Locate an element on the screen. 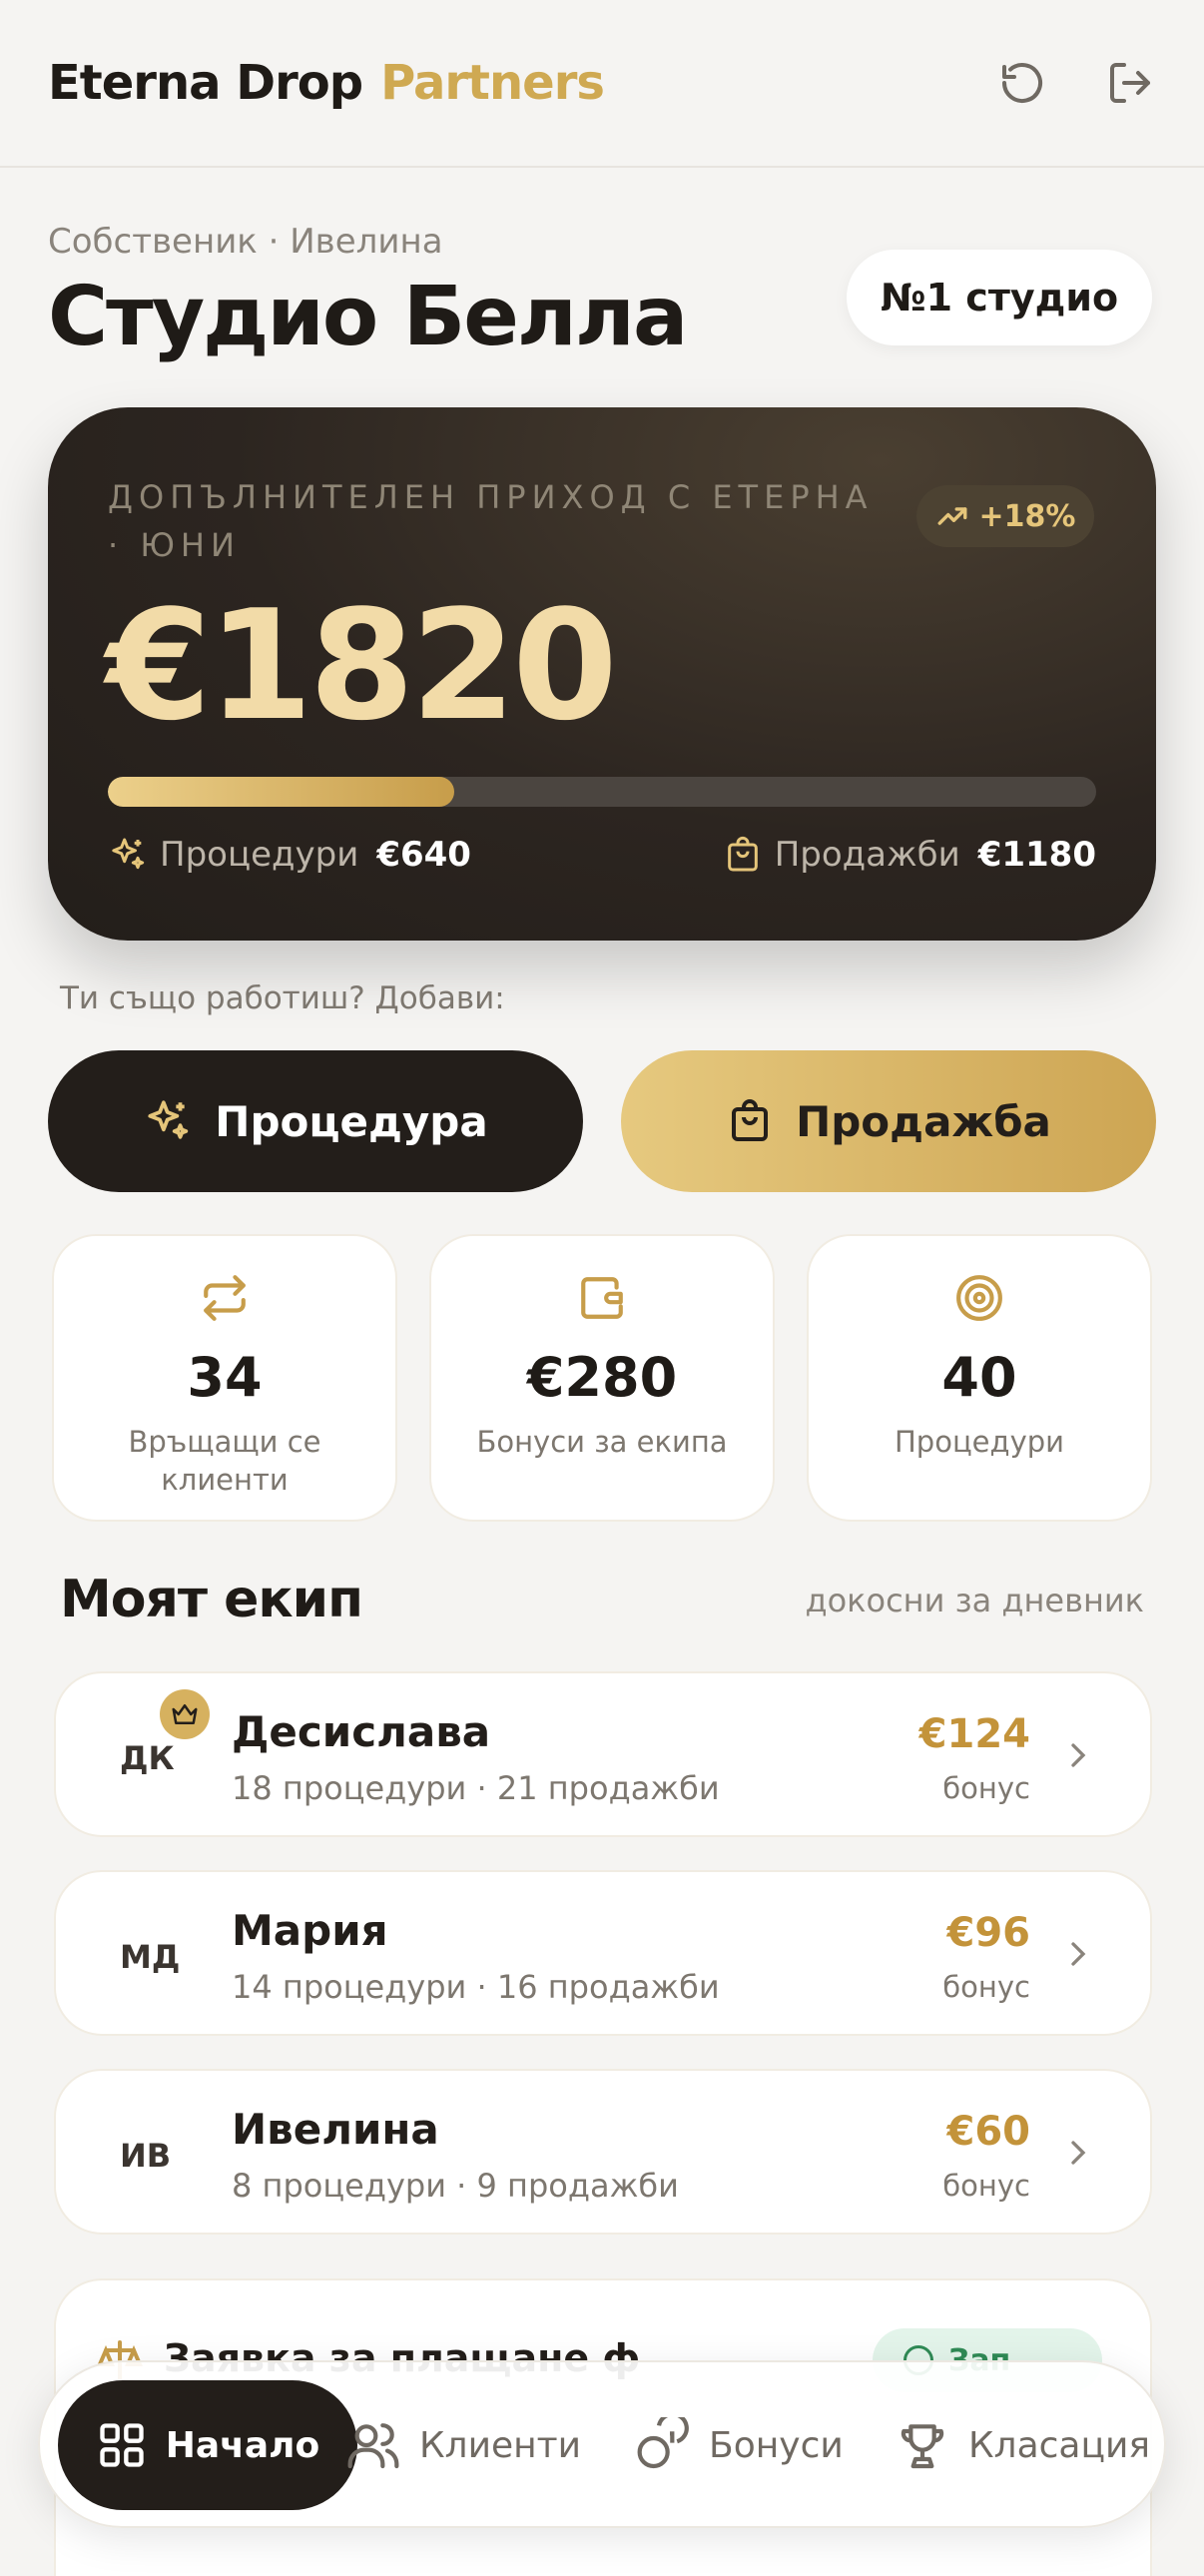 This screenshot has width=1204, height=2576. wallet-icon is located at coordinates (602, 1298).